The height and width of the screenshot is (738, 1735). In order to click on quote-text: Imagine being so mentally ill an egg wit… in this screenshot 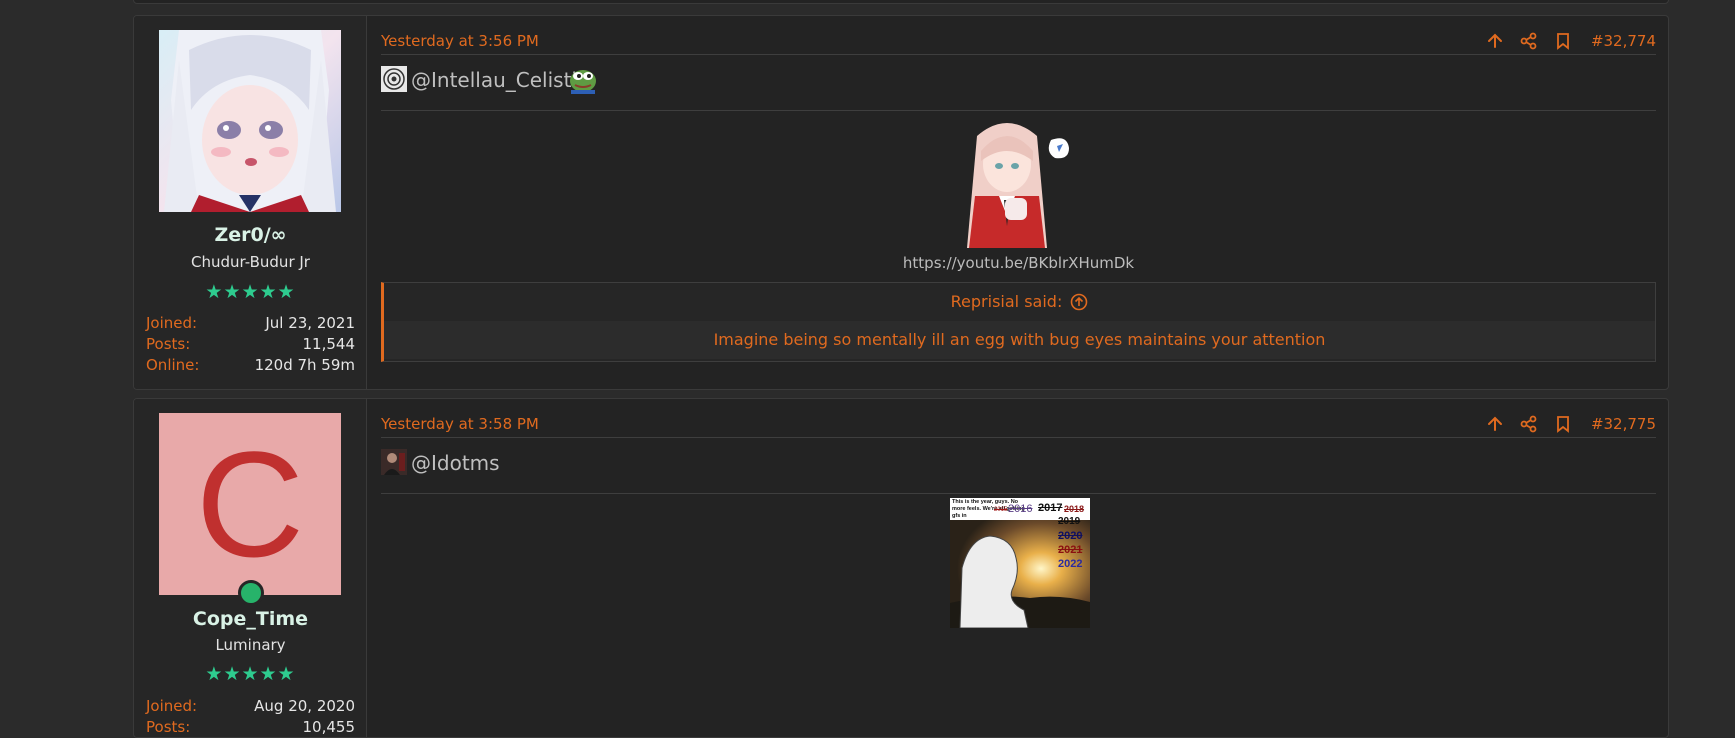, I will do `click(1019, 340)`.